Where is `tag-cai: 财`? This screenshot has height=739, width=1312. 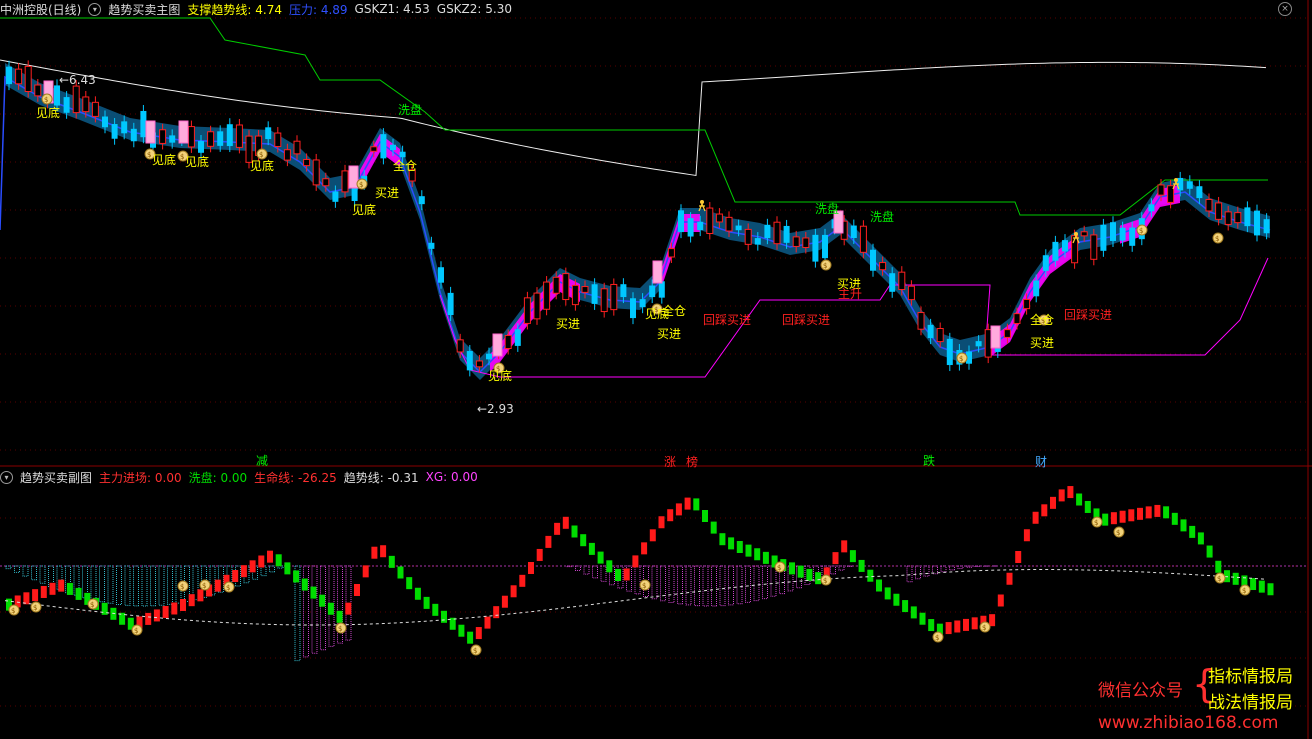
tag-cai: 财 is located at coordinates (1041, 461).